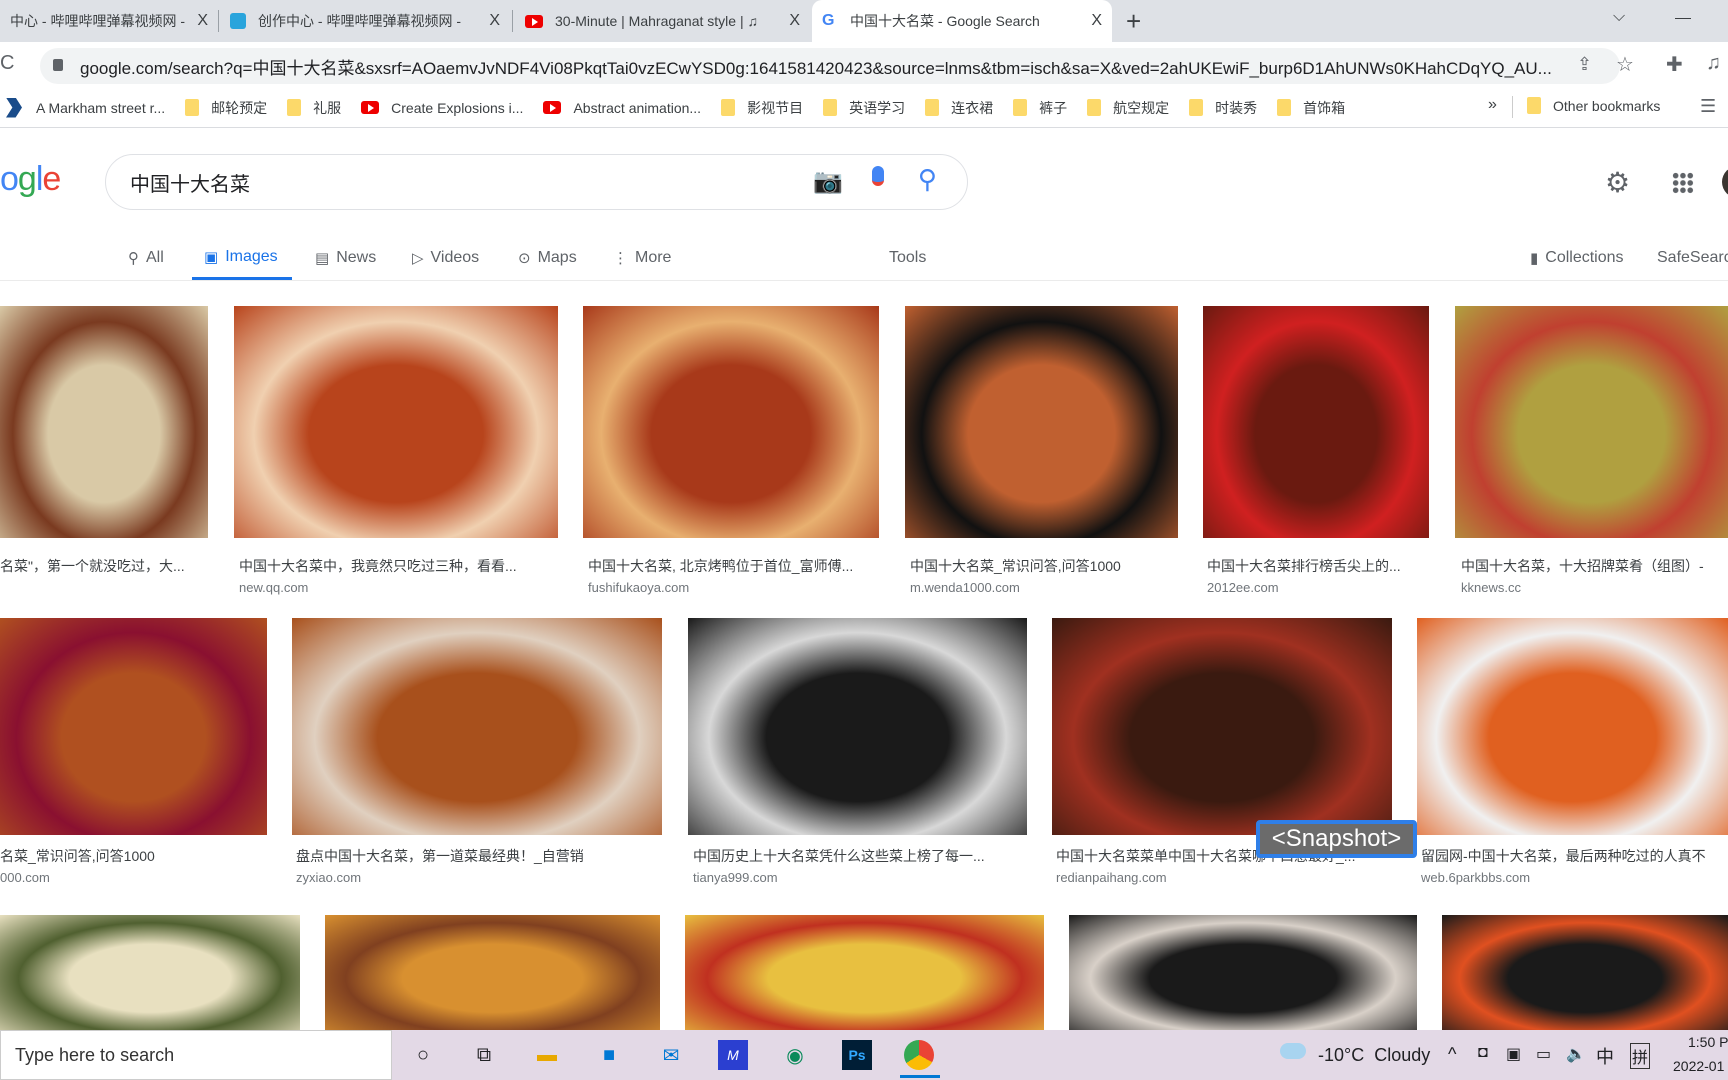  I want to click on result-caption: 留园网-中国十大名菜，最后两种吃过的人真不, so click(1574, 856).